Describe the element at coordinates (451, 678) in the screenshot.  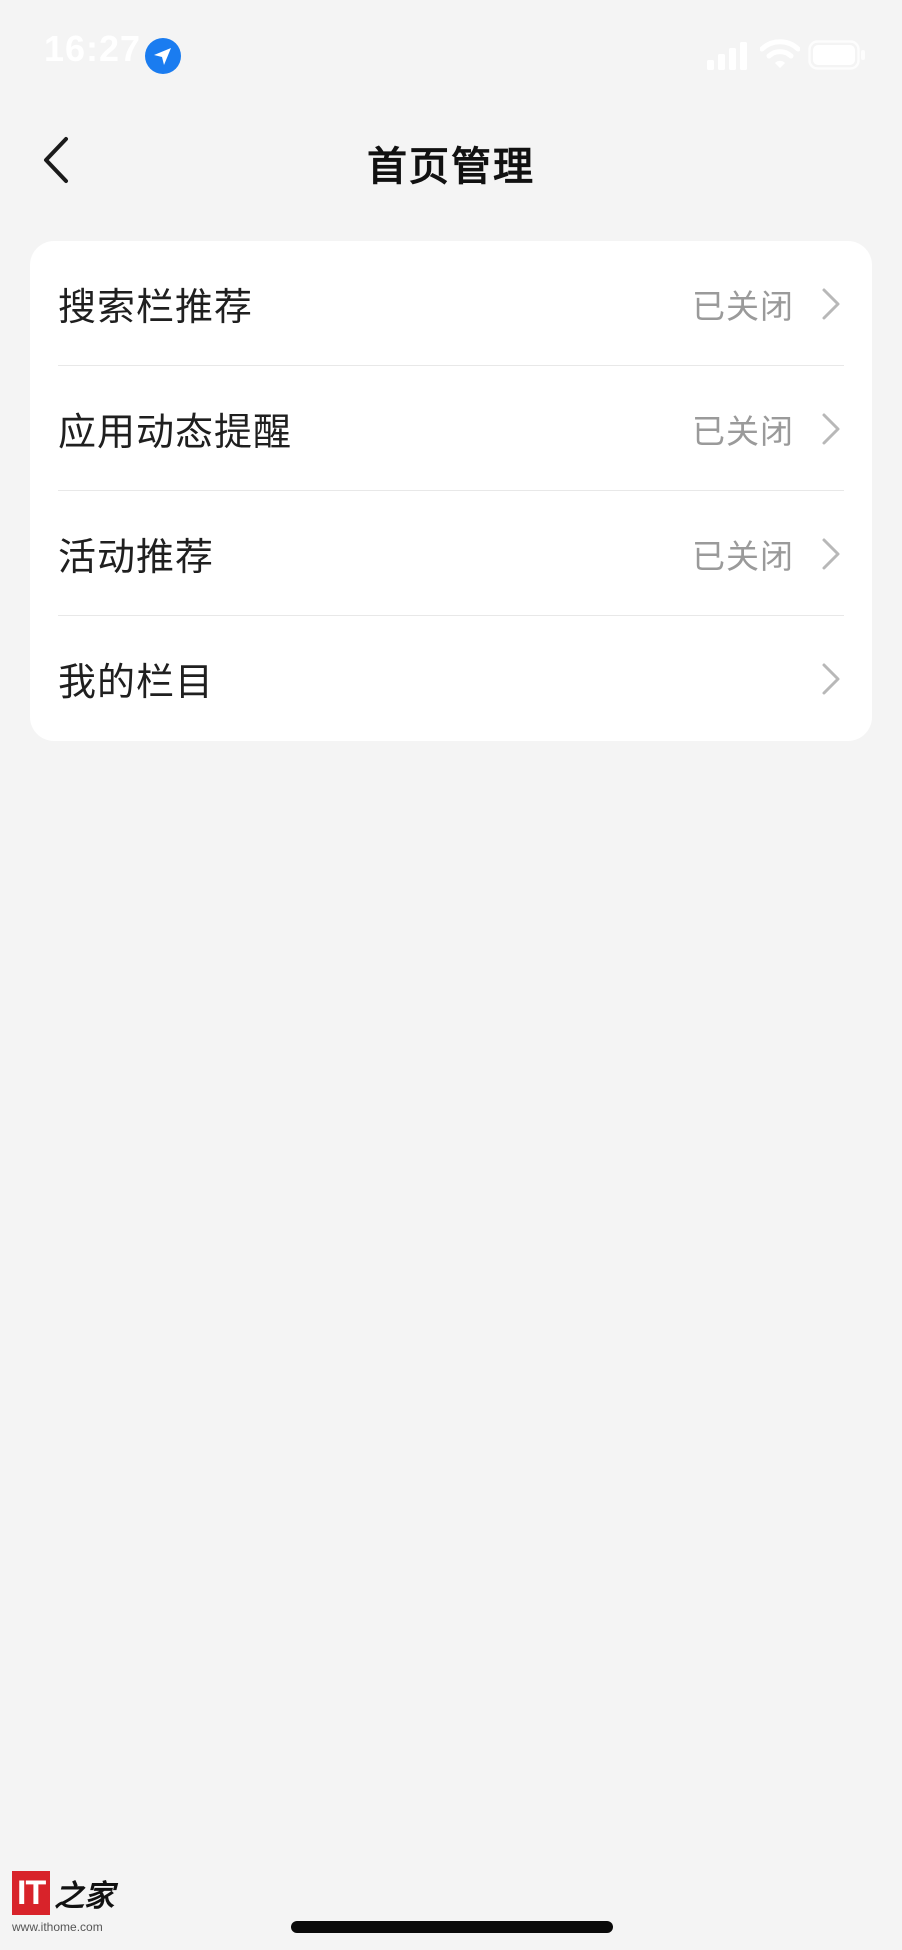
I see `settings-row-my-columns: 我的栏目` at that location.